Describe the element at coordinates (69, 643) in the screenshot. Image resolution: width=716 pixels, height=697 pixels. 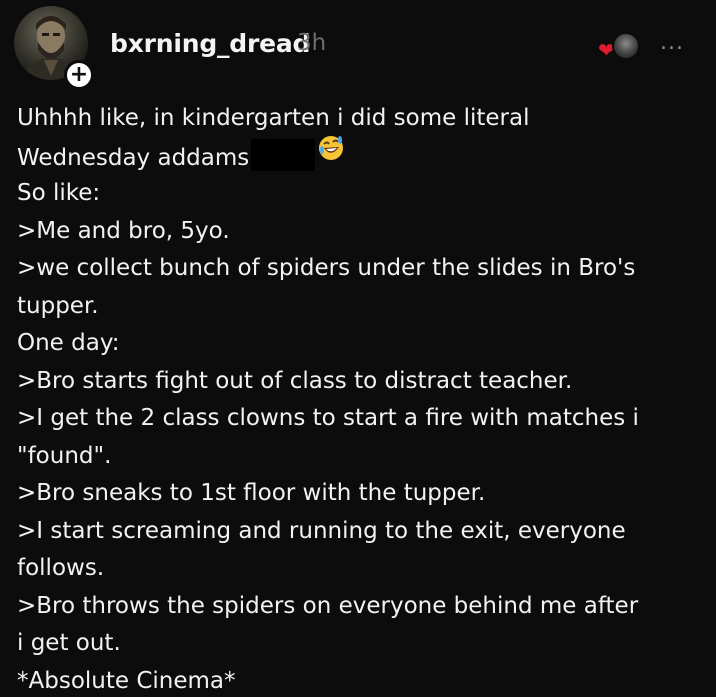
I see `post-line: i get out.` at that location.